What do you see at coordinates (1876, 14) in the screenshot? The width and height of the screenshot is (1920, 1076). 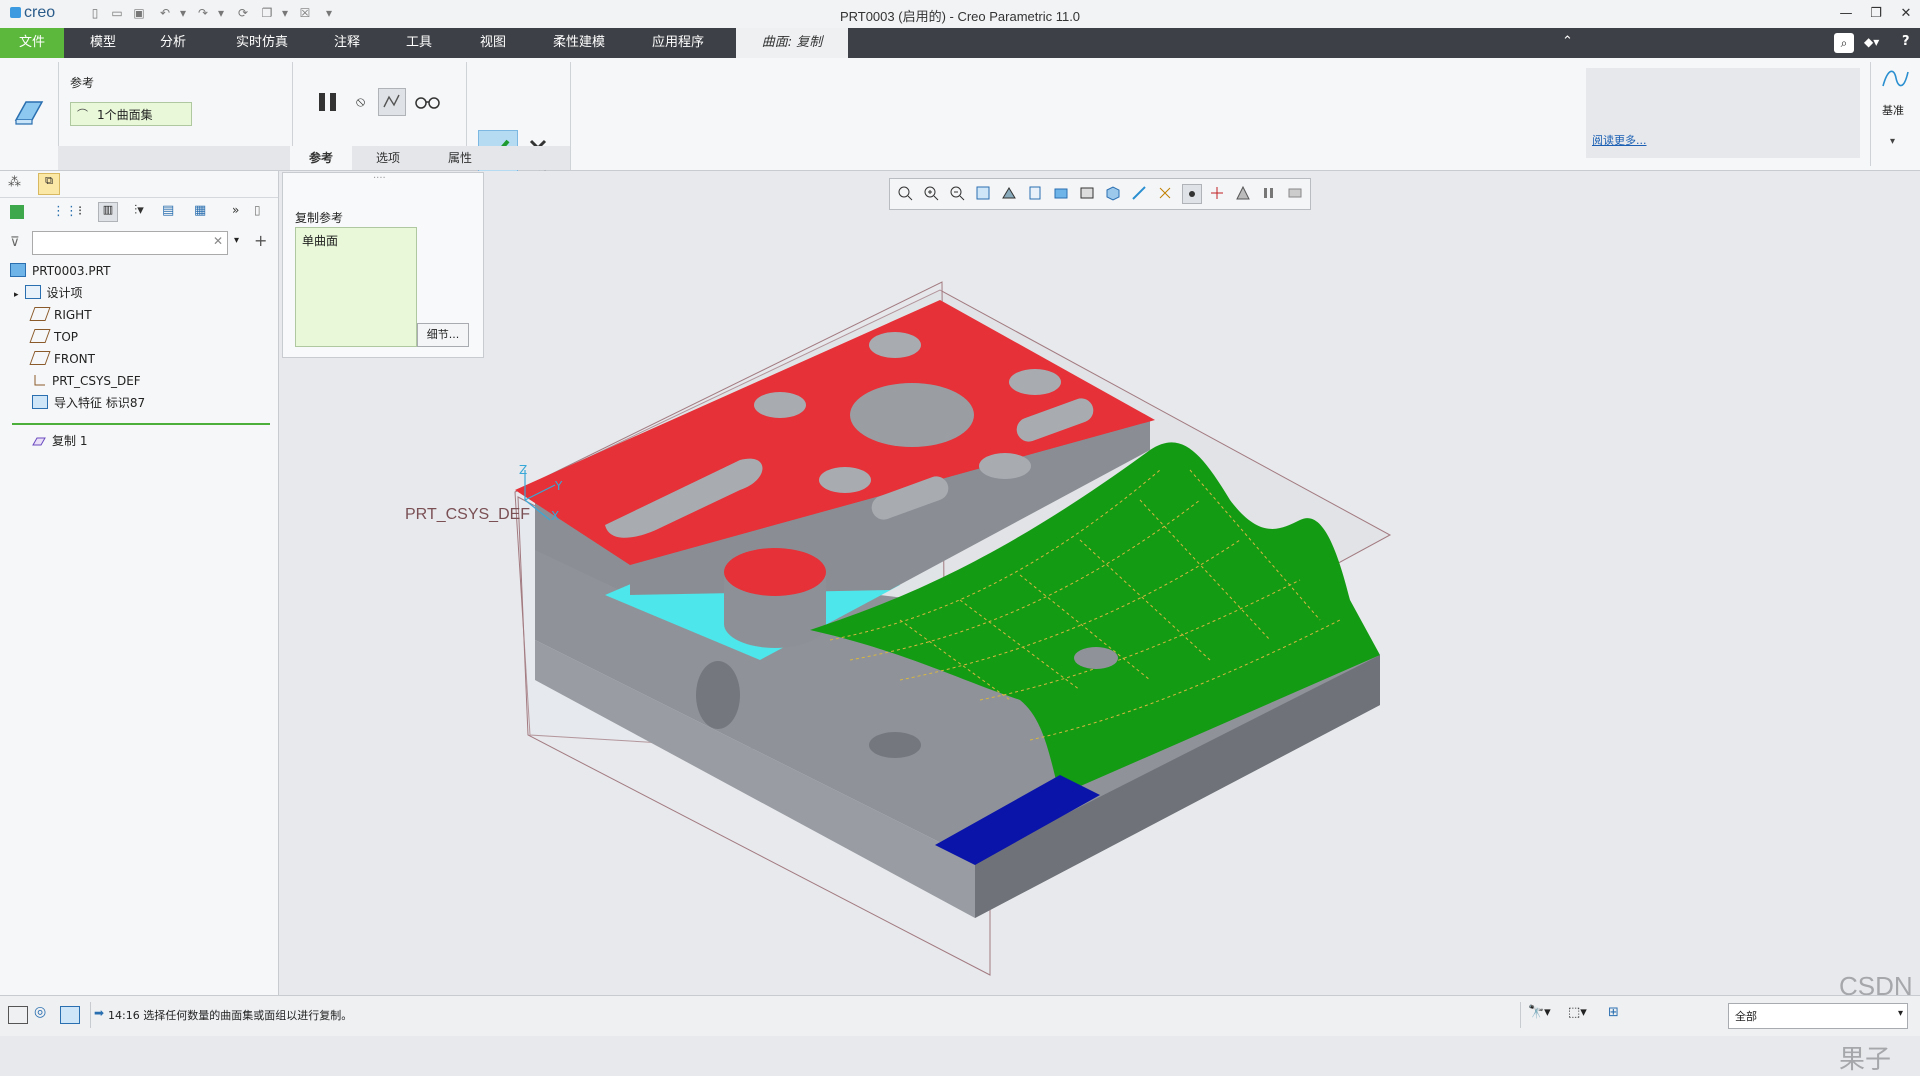 I see `restore-button: ❐` at bounding box center [1876, 14].